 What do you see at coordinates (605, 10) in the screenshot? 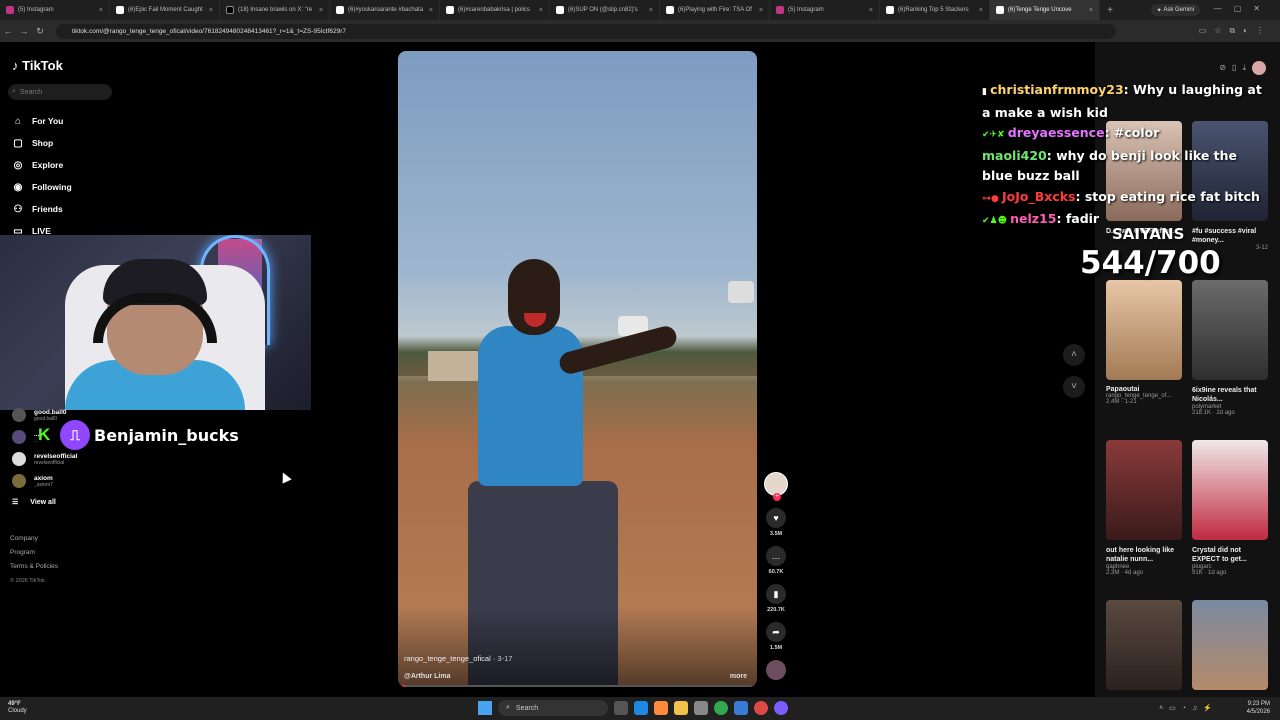
I see `browser-tab: (6)SUP ON (@slip.cn82)'s ×` at bounding box center [605, 10].